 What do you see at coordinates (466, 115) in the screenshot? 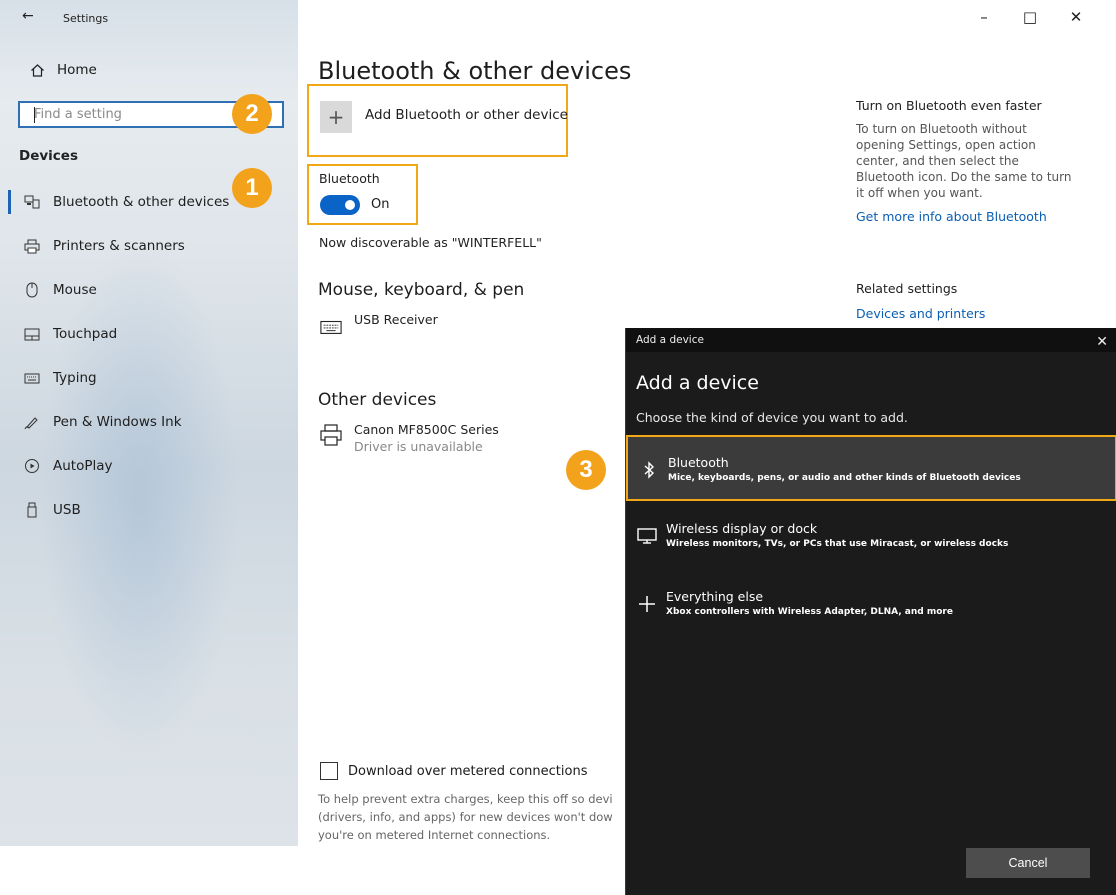
I see `add-device-button: Add Bluetooth or other device` at bounding box center [466, 115].